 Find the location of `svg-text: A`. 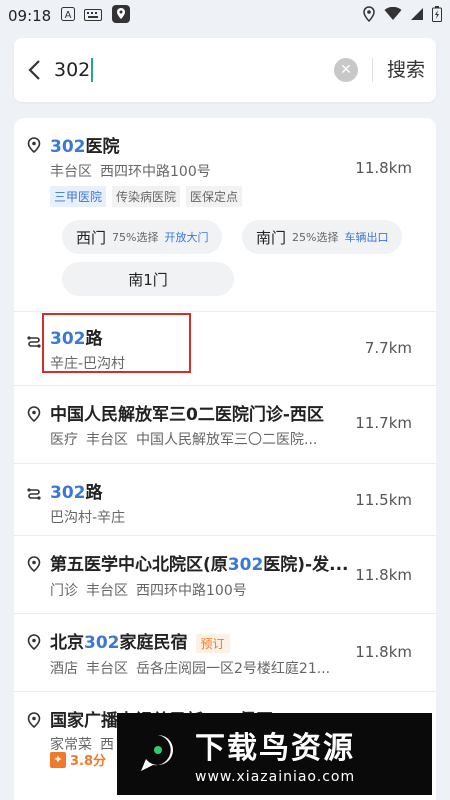

svg-text: A is located at coordinates (68, 15).